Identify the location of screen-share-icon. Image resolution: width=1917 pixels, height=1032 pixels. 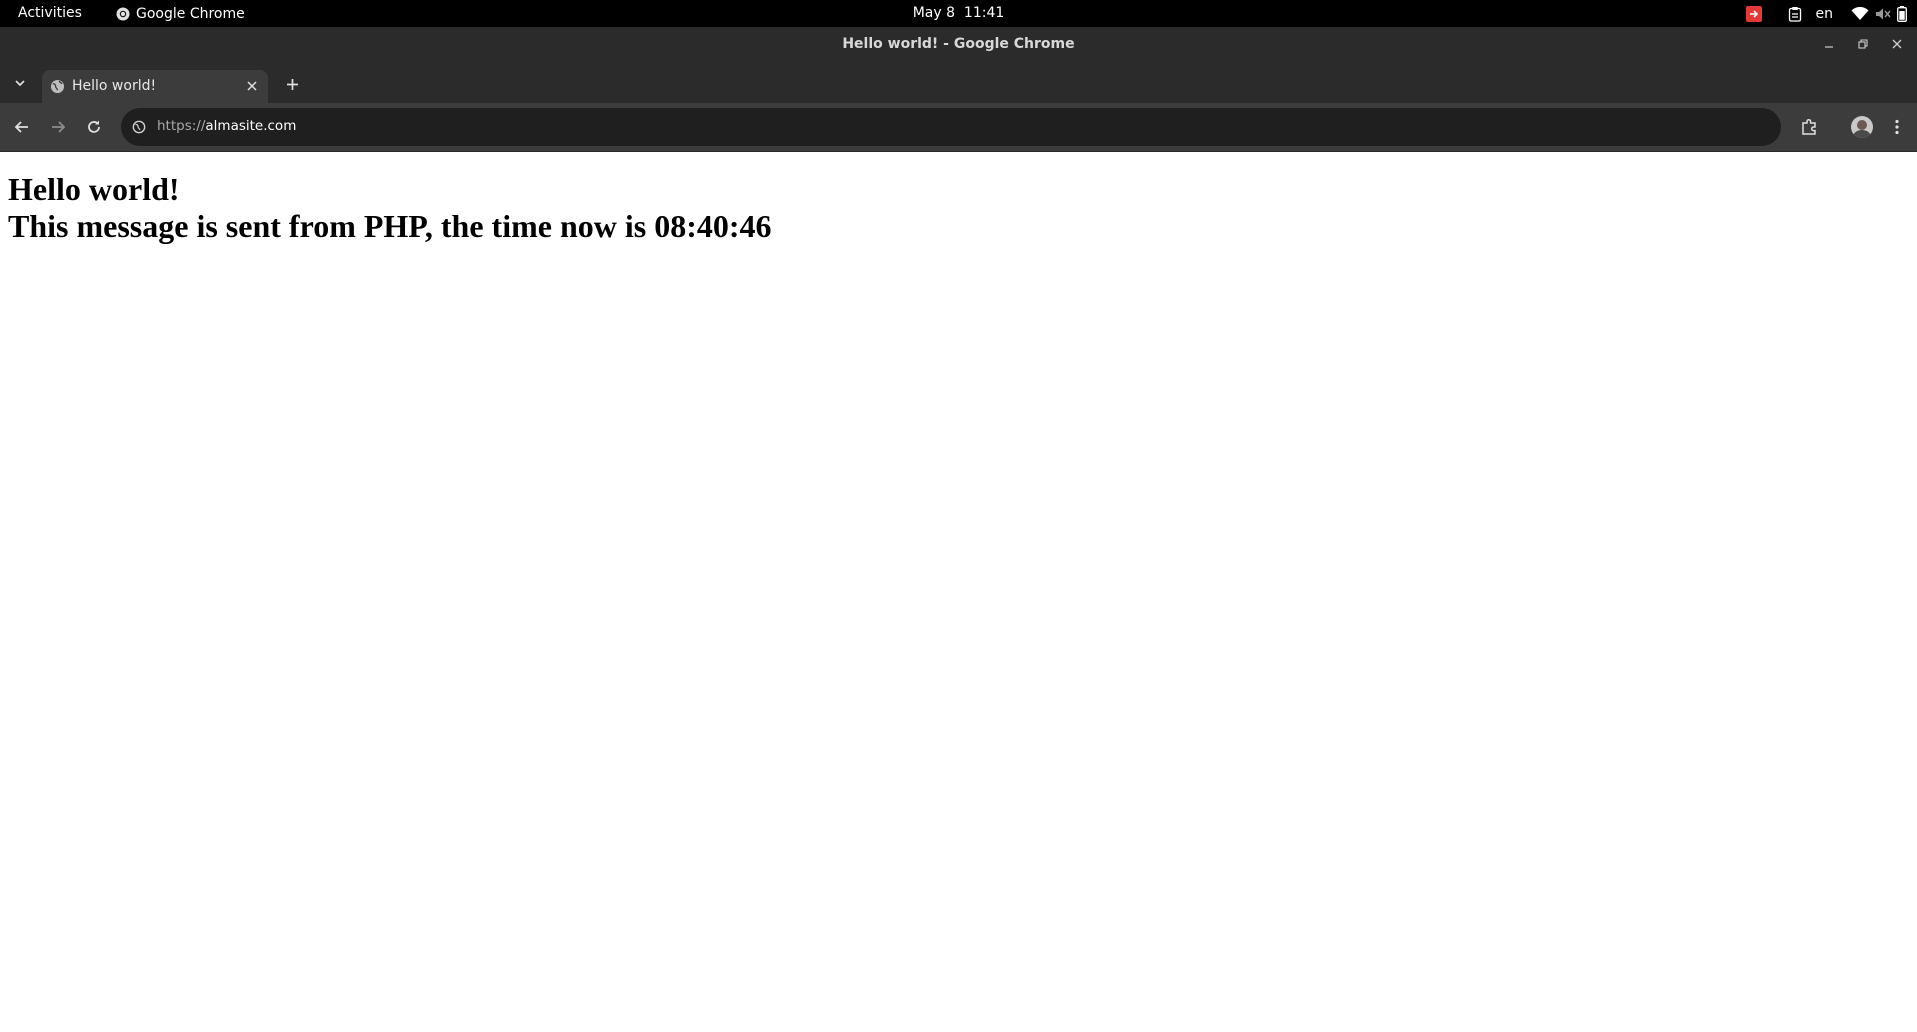
(1753, 13).